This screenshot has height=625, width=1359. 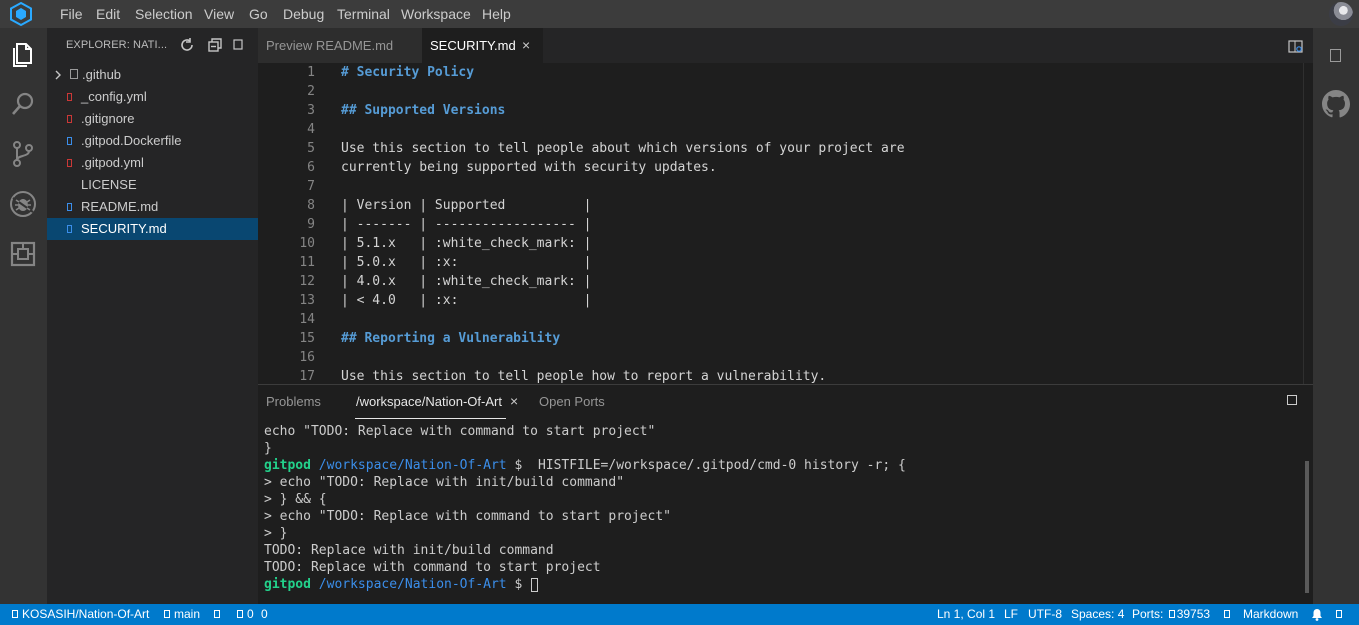 I want to click on branch-indicator: main, so click(x=182, y=614).